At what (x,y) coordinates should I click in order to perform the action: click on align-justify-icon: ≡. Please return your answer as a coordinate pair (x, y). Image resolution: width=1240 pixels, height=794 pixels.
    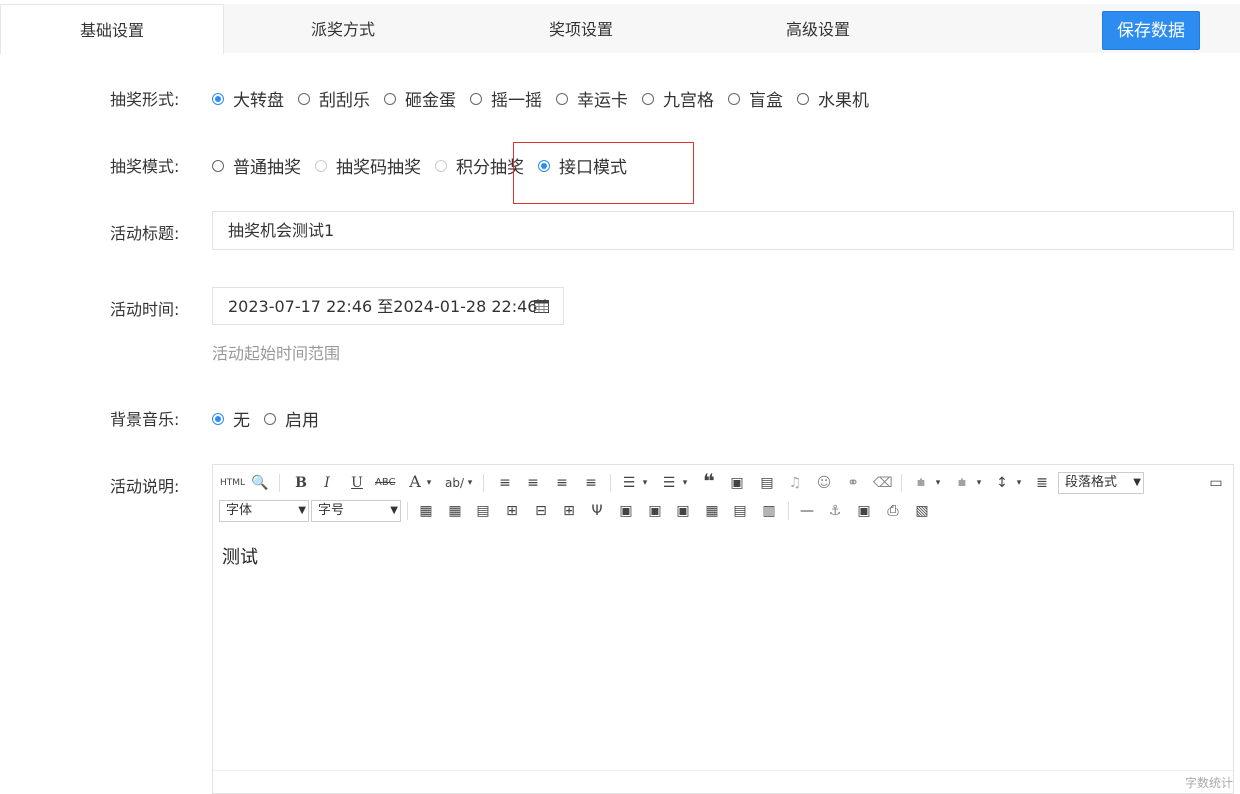
    Looking at the image, I should click on (591, 483).